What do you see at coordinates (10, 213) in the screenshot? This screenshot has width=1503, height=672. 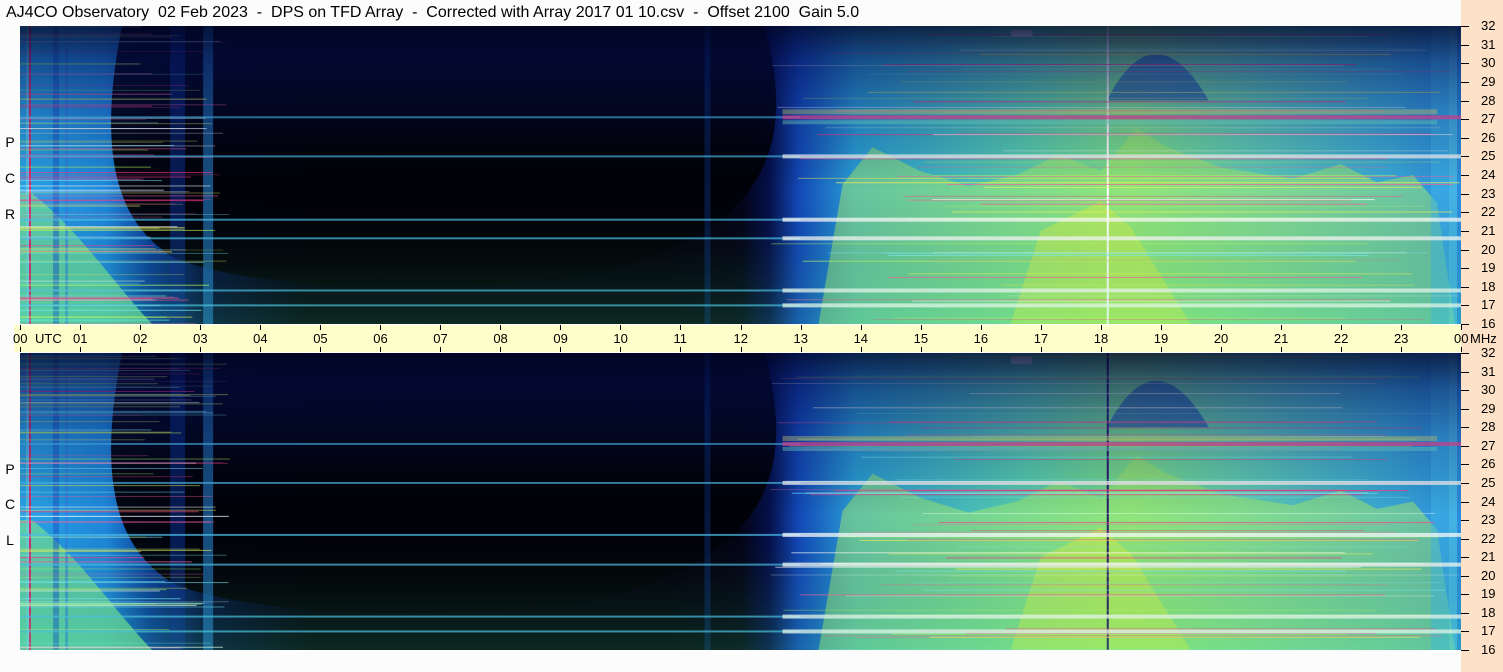 I see `polarization-letter: R` at bounding box center [10, 213].